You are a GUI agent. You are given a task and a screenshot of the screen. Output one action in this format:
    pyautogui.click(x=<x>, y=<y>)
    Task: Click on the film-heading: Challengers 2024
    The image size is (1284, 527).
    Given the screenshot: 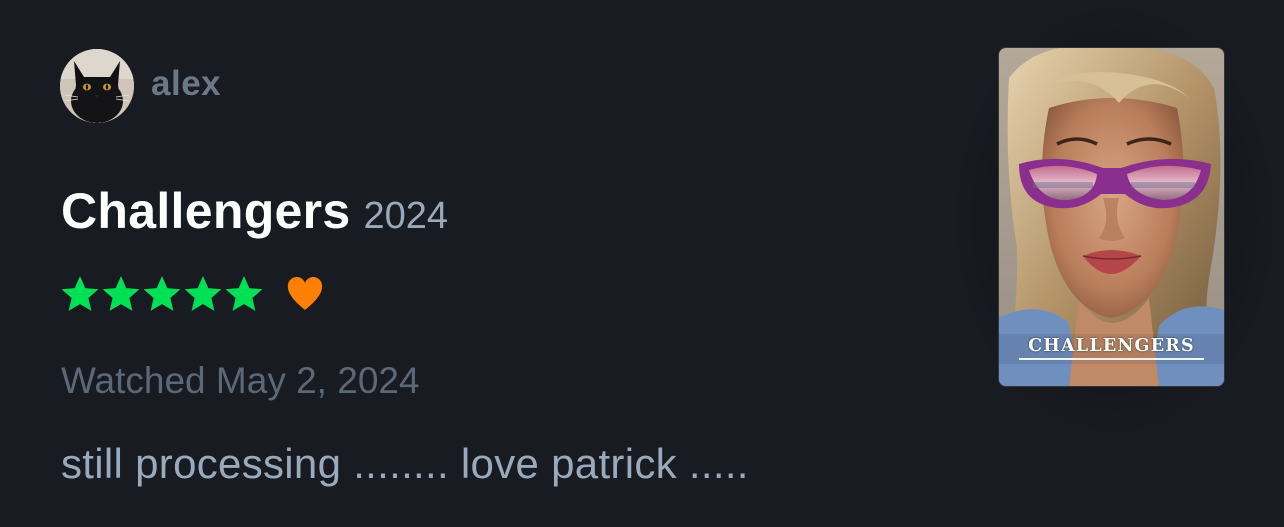 What is the action you would take?
    pyautogui.click(x=254, y=211)
    